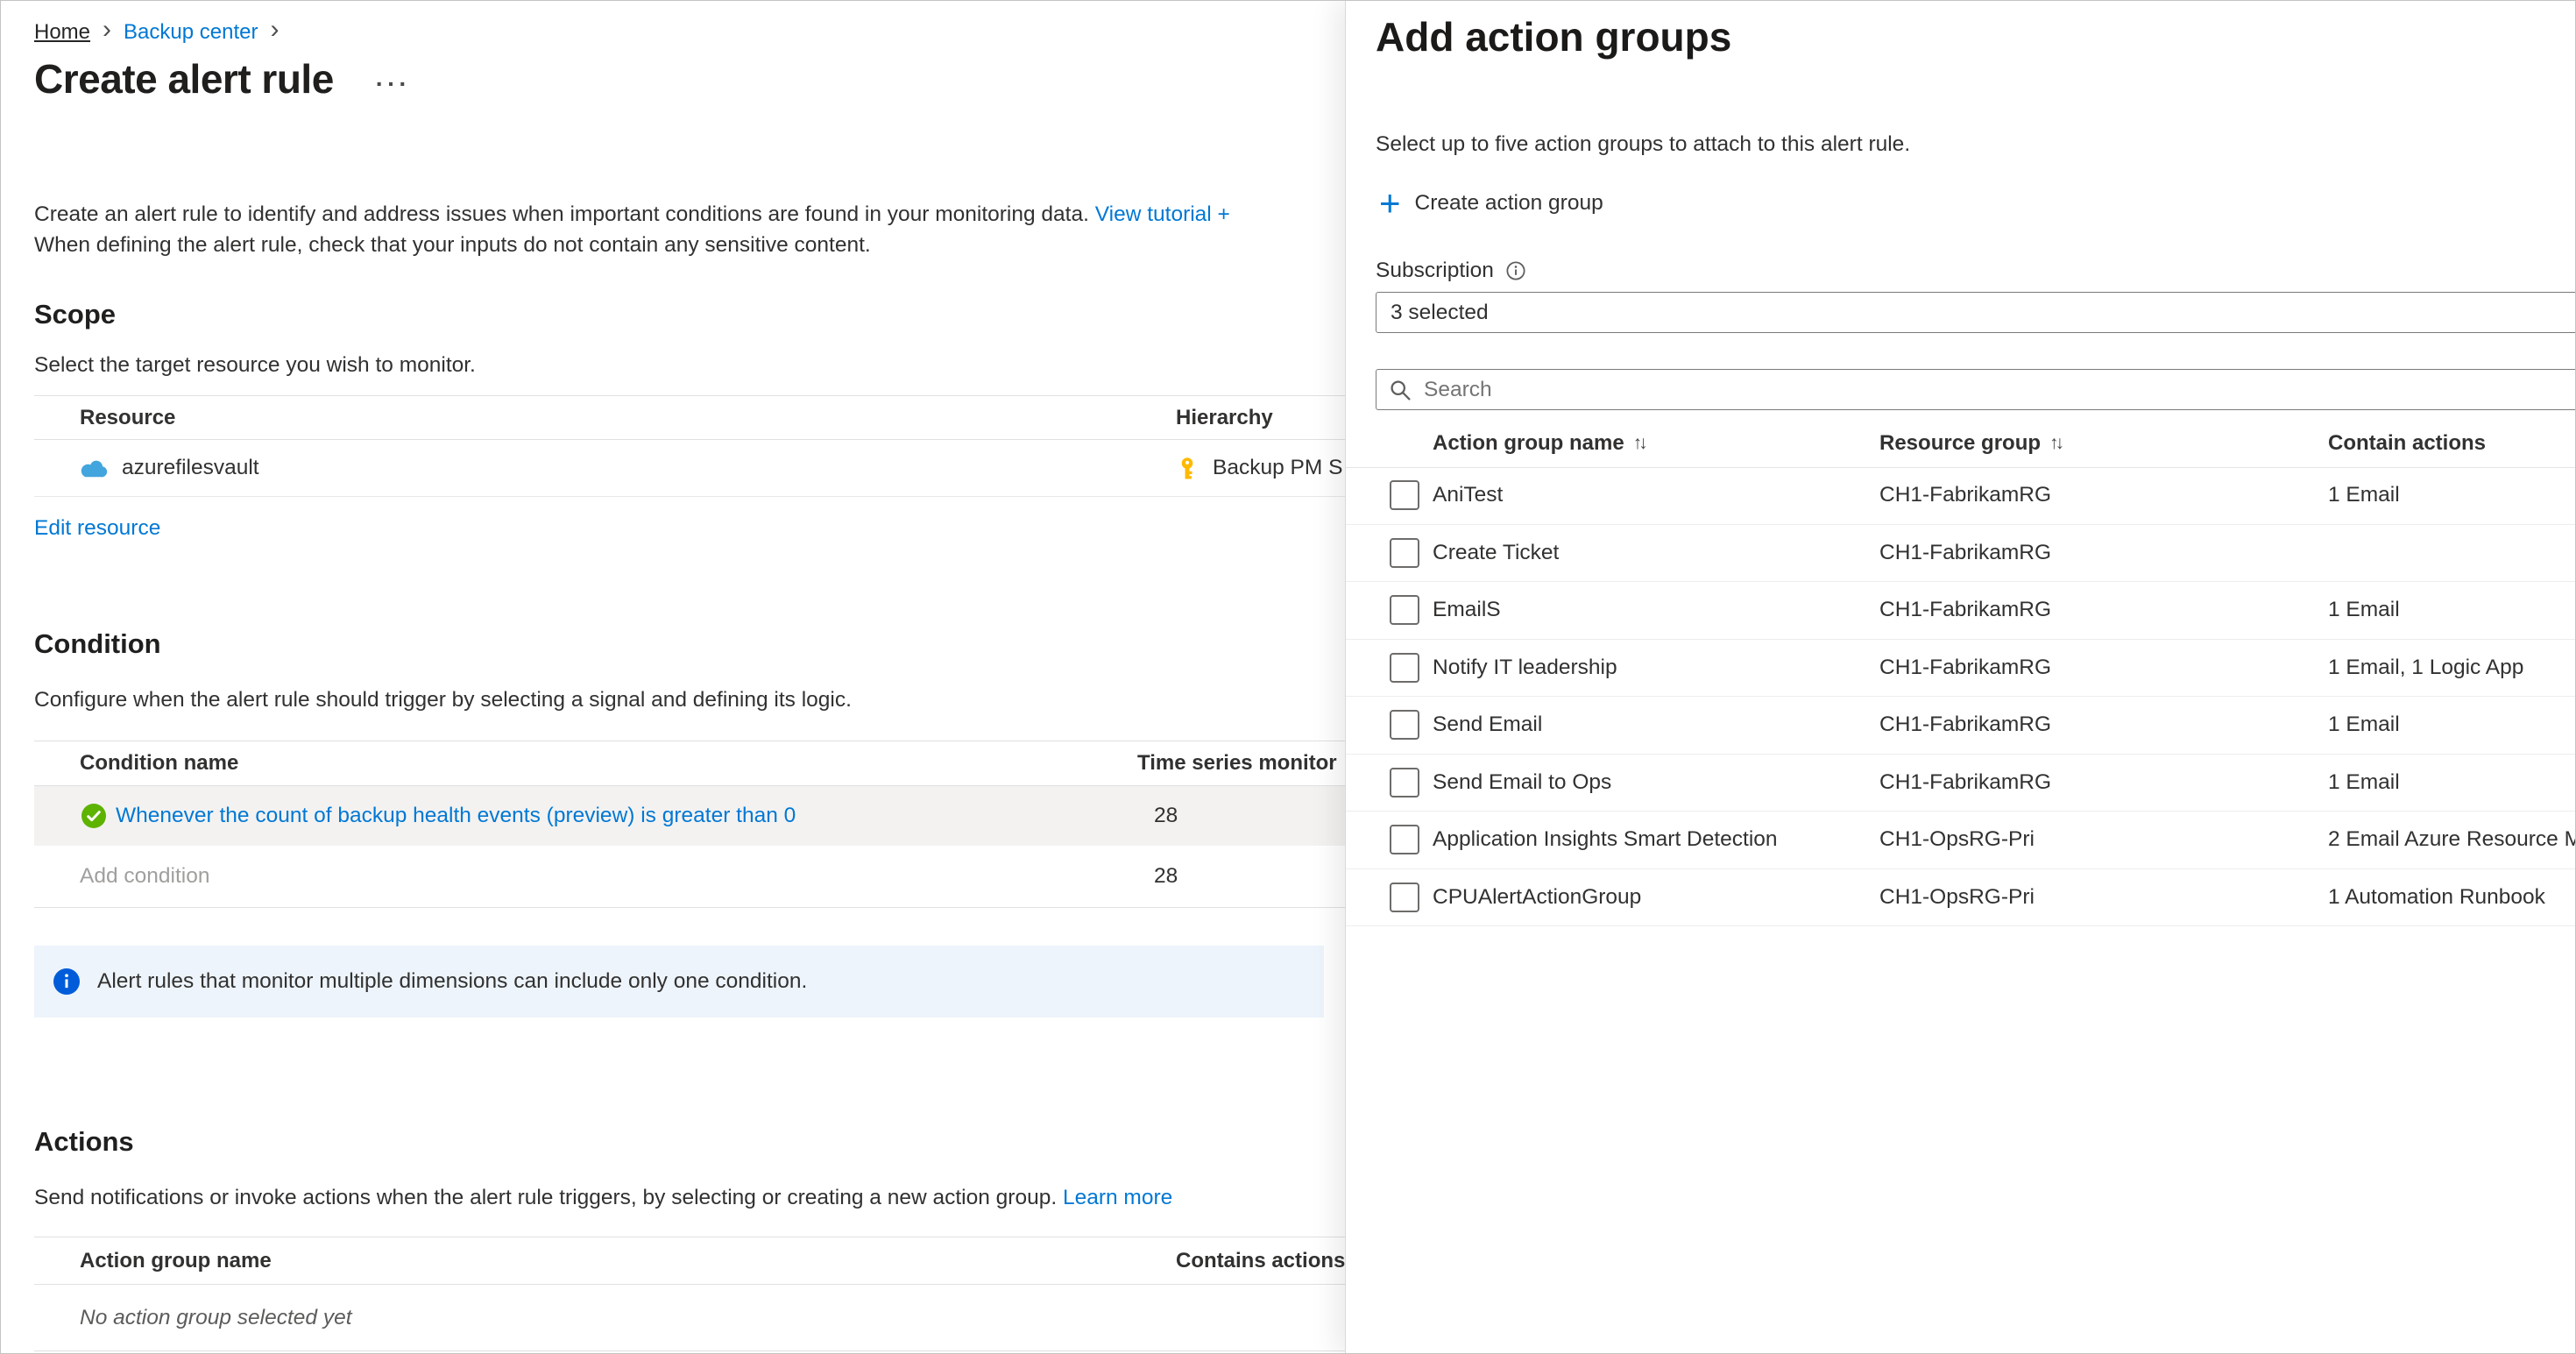  I want to click on more-options-button: ···, so click(393, 79).